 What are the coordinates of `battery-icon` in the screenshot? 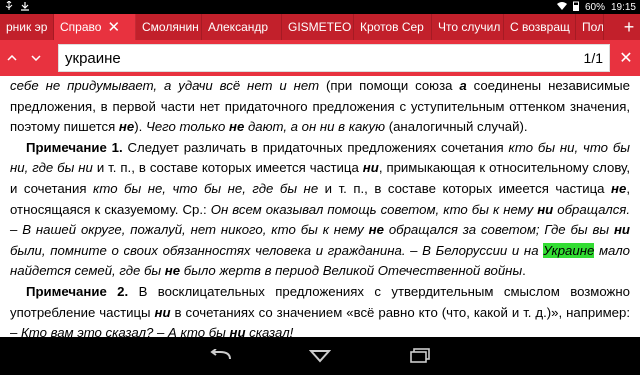 It's located at (575, 7).